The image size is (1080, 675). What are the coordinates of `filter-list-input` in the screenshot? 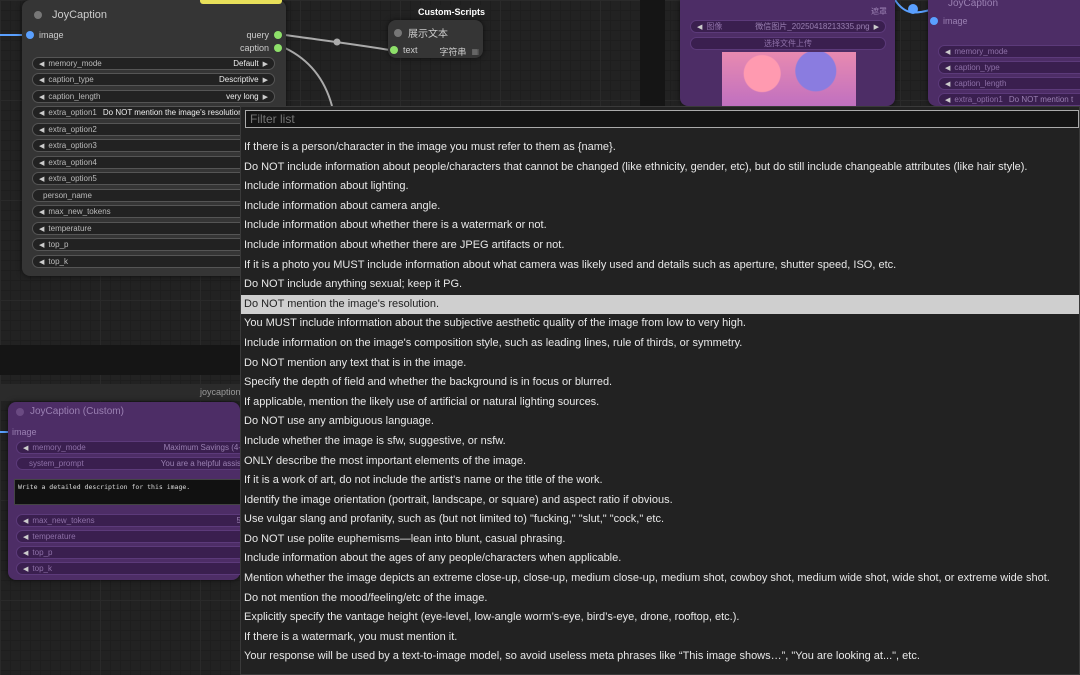 It's located at (662, 119).